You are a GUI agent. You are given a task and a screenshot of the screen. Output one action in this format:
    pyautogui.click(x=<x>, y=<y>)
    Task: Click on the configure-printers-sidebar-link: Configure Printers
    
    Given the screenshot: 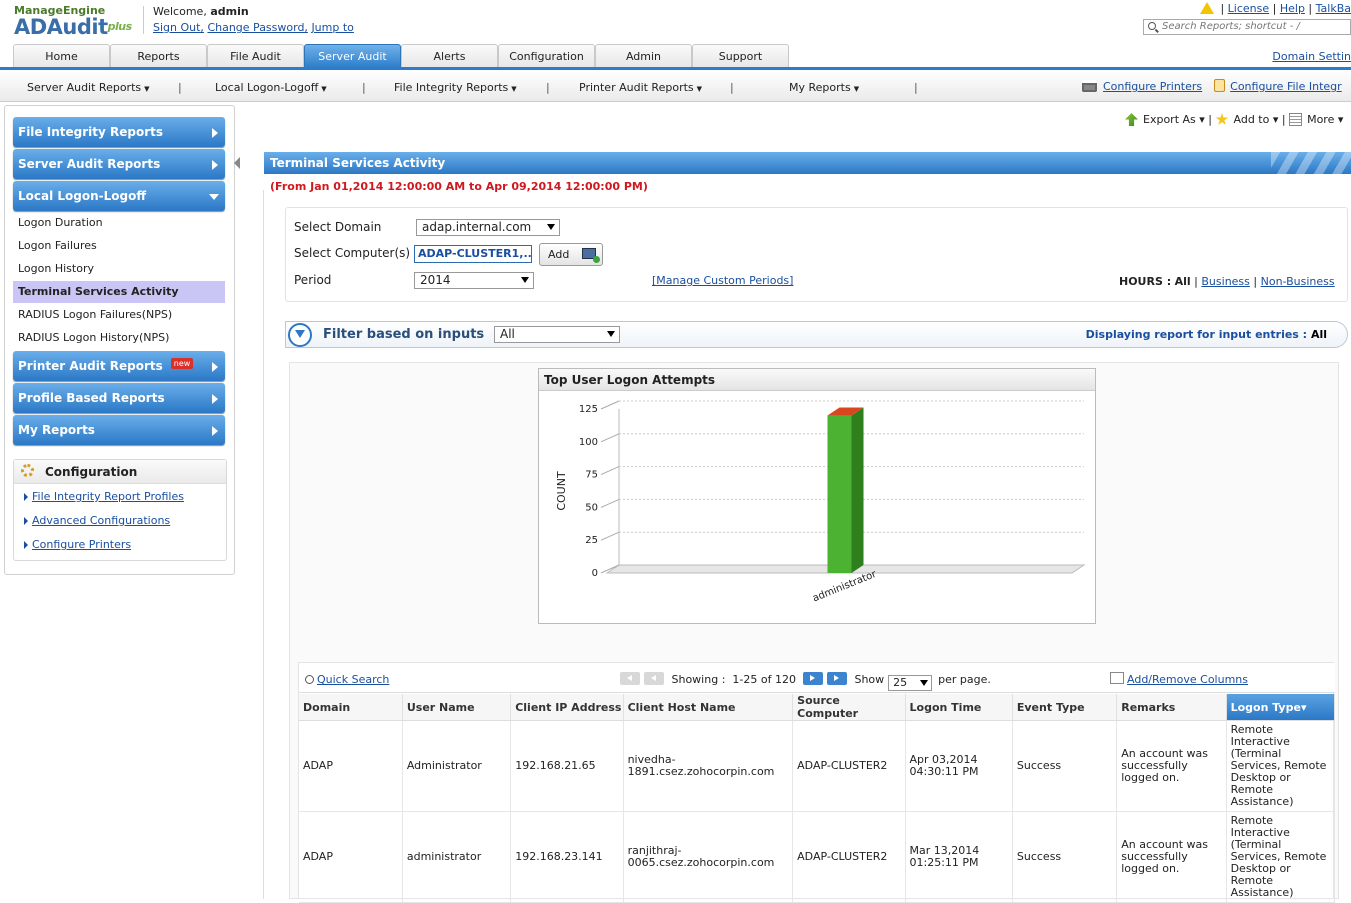 What is the action you would take?
    pyautogui.click(x=77, y=544)
    